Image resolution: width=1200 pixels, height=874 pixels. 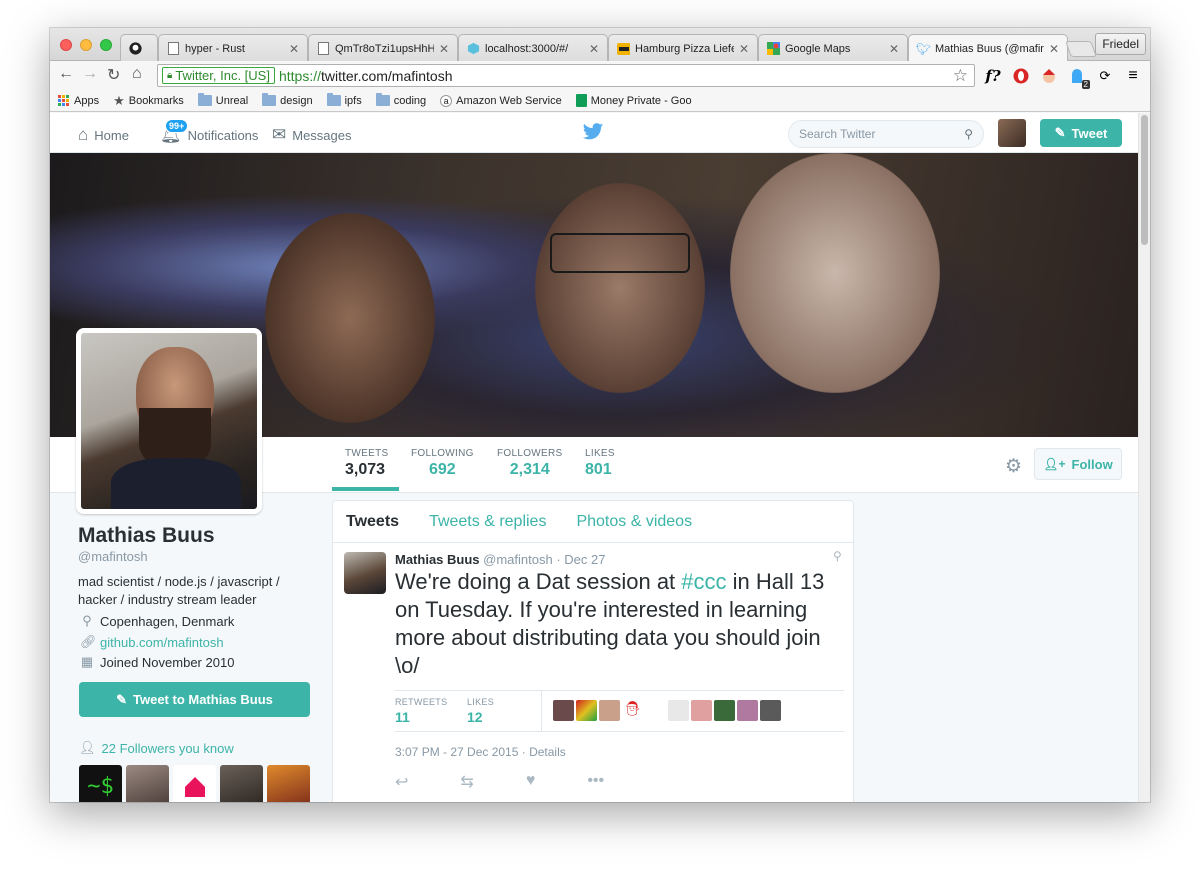 I want to click on github-icon, so click(x=135, y=48).